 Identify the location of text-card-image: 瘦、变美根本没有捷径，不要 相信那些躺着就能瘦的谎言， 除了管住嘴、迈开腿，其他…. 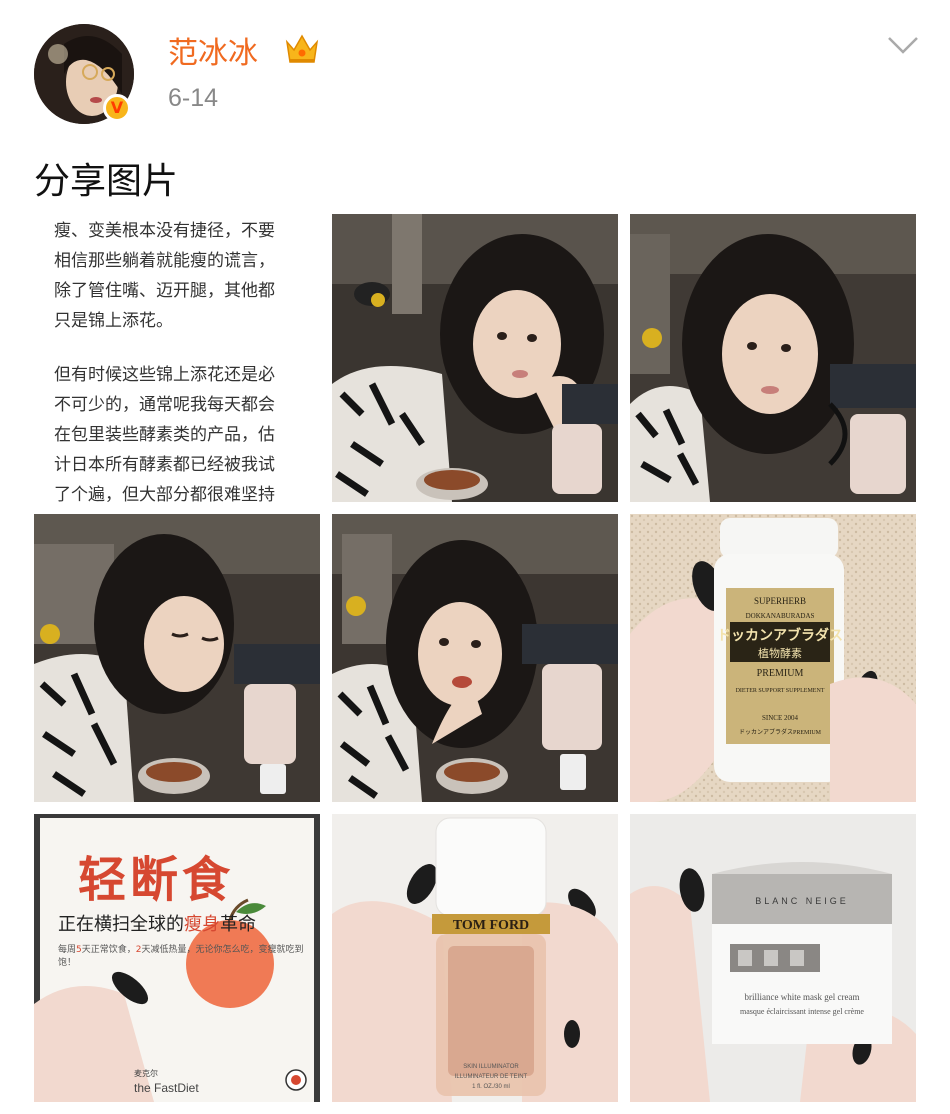
(177, 358).